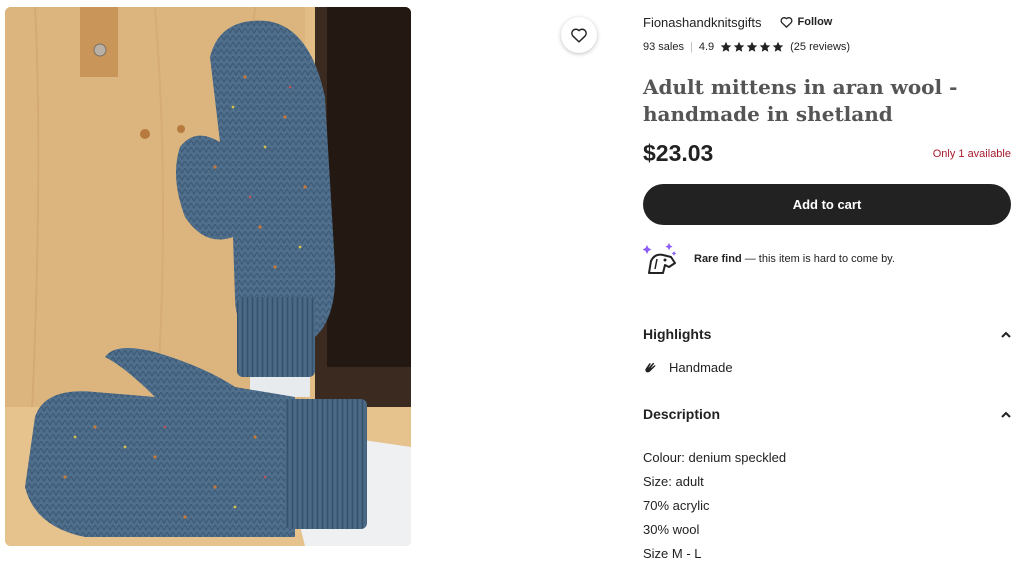 The height and width of the screenshot is (566, 1024). I want to click on star-rating, so click(752, 47).